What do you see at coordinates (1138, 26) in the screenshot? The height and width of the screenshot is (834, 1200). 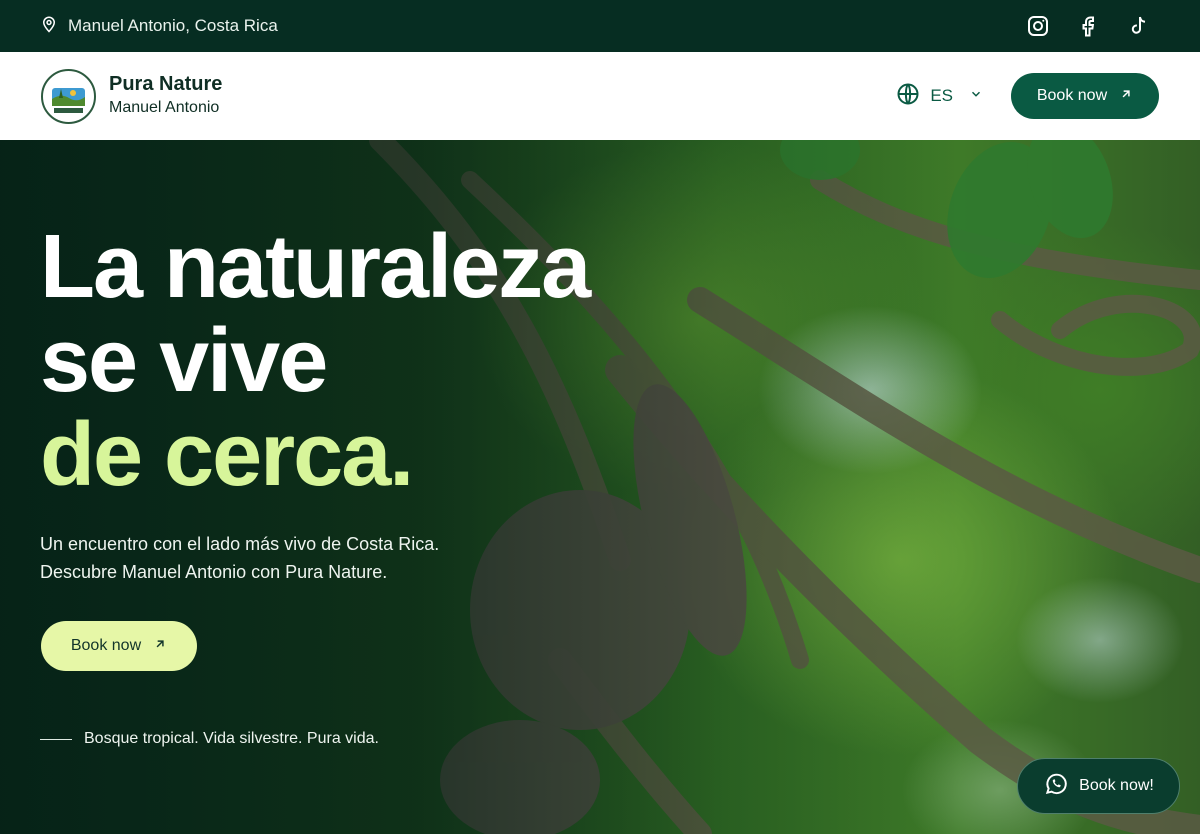 I see `tiktok-icon` at bounding box center [1138, 26].